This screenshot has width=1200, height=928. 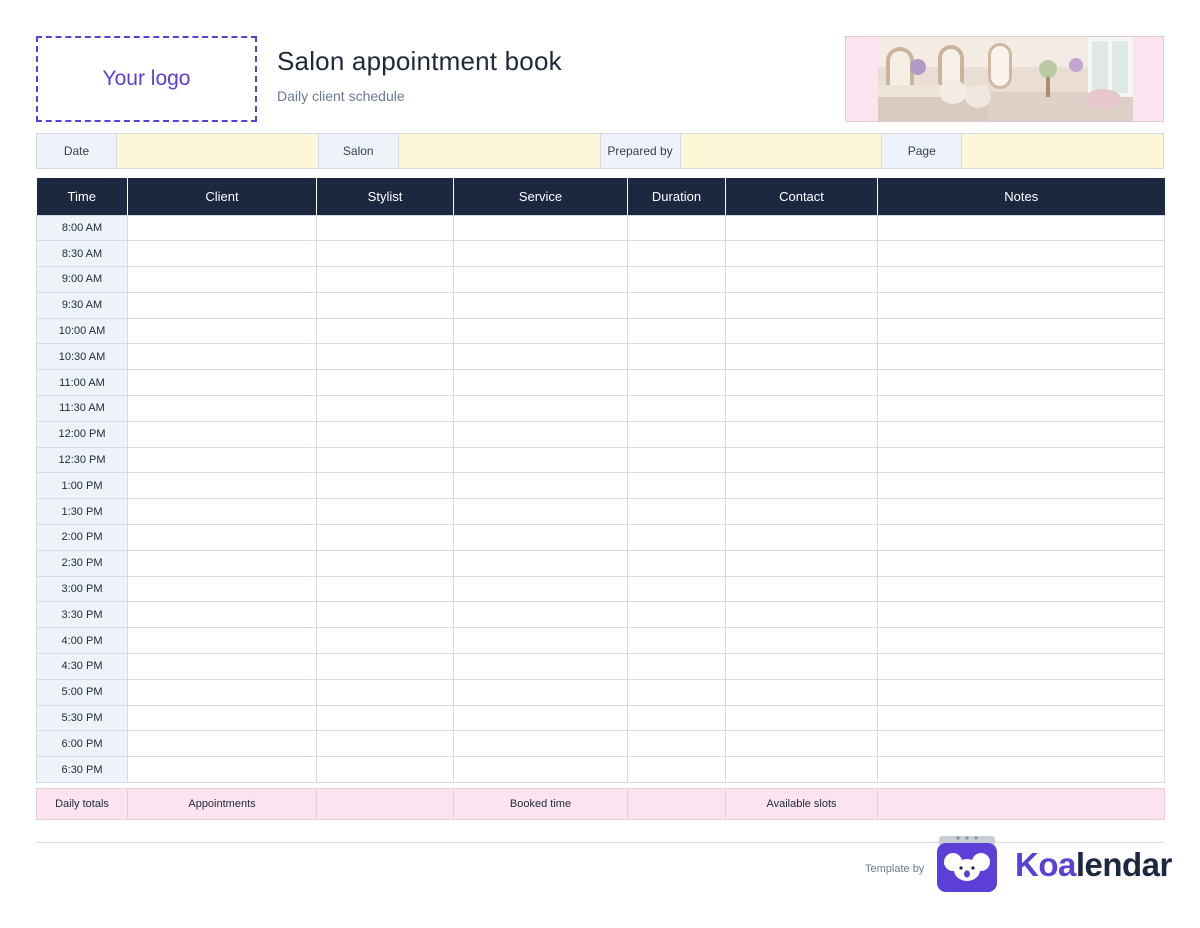 I want to click on available-slots-total-field, so click(x=1021, y=804).